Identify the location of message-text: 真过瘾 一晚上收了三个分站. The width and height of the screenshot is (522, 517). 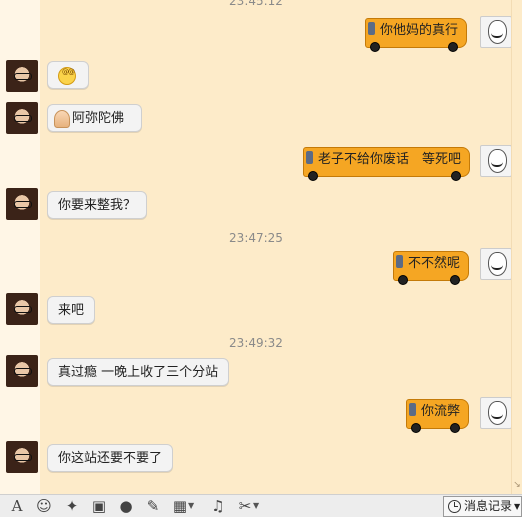
(138, 372).